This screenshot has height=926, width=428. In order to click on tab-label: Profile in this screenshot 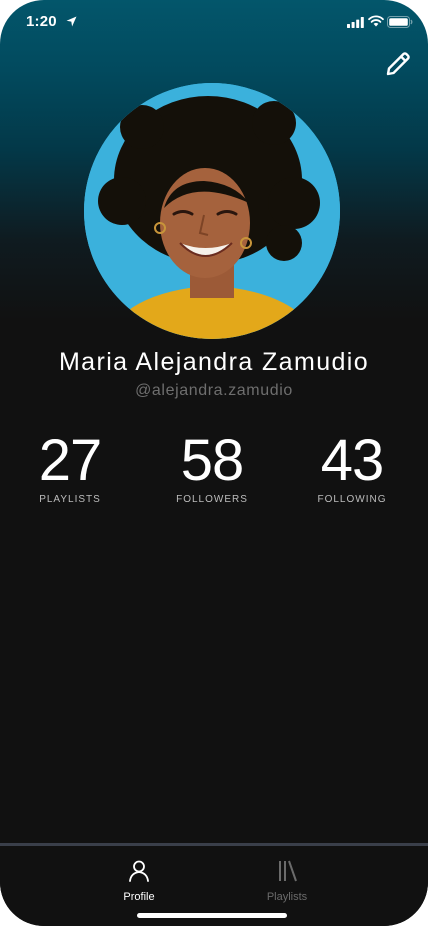, I will do `click(139, 897)`.